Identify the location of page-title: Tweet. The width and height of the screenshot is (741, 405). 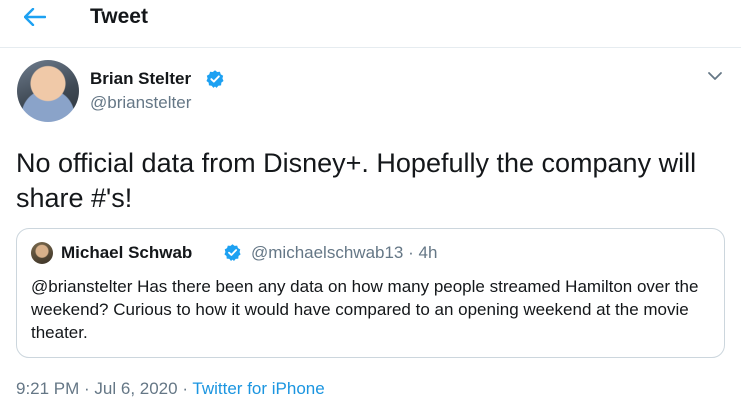
(119, 16).